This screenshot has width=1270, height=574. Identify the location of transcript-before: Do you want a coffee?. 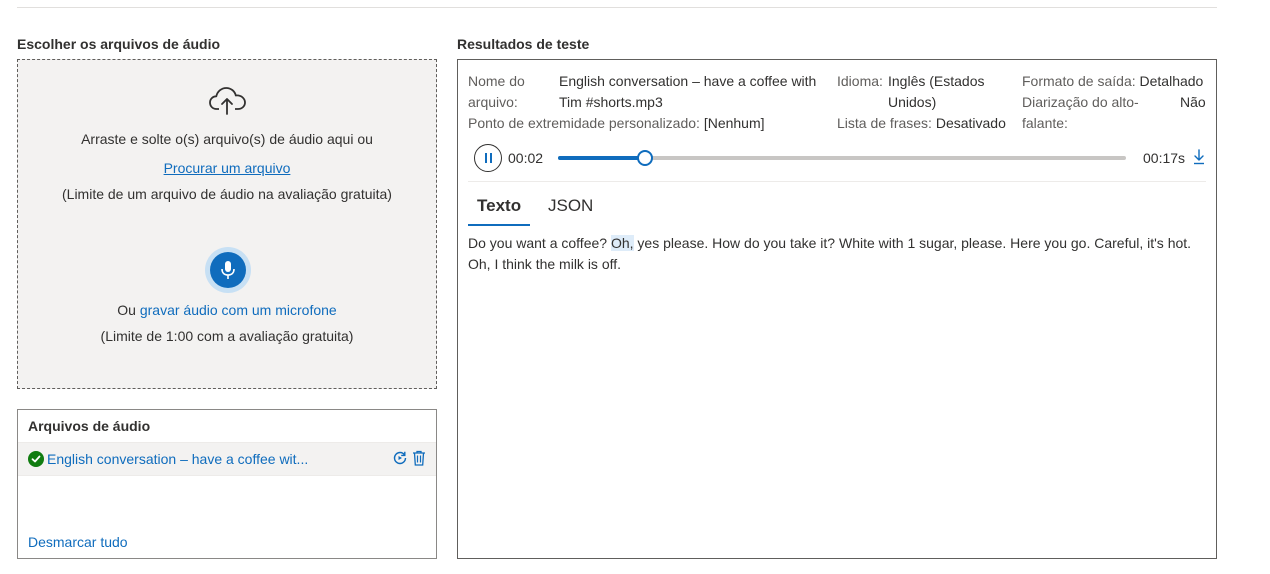
(539, 243).